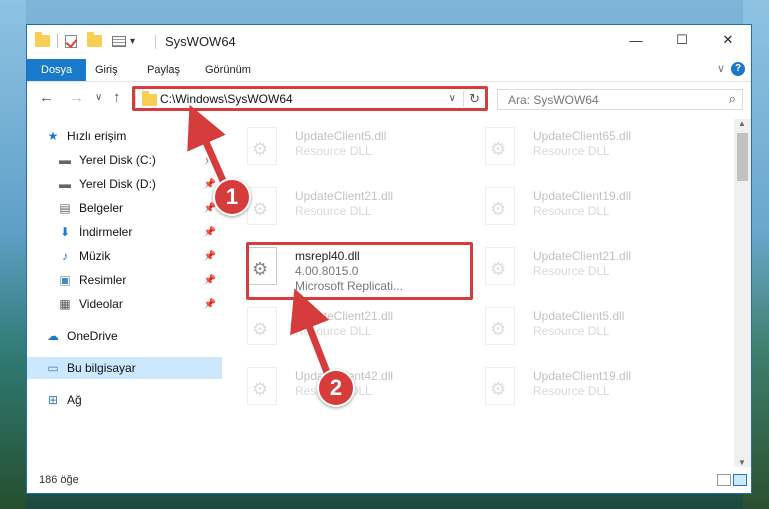 This screenshot has height=509, width=769. I want to click on tab-view: Görünüm, so click(228, 70).